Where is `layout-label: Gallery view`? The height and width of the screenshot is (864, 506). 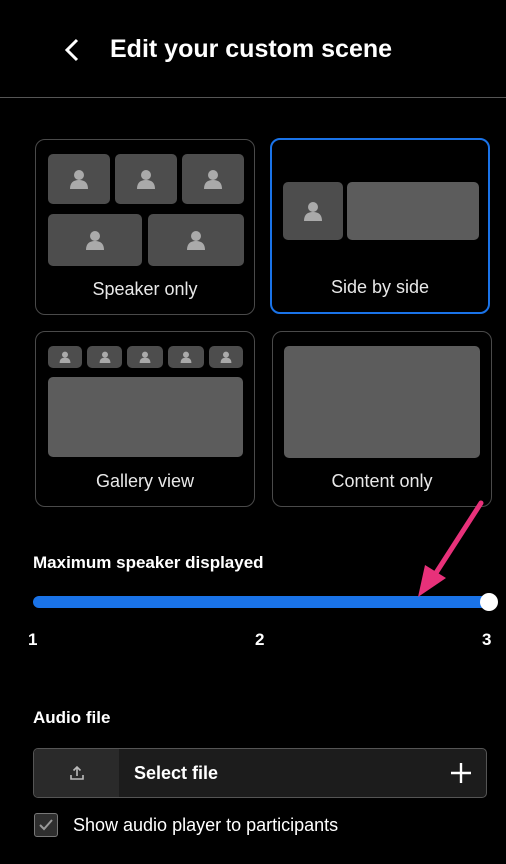
layout-label: Gallery view is located at coordinates (145, 481).